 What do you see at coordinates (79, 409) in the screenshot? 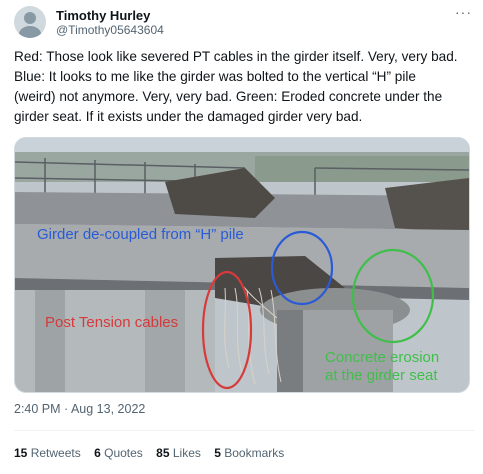
I see `tweet-timestamp: 2:40 PM · Aug 13, 2022` at bounding box center [79, 409].